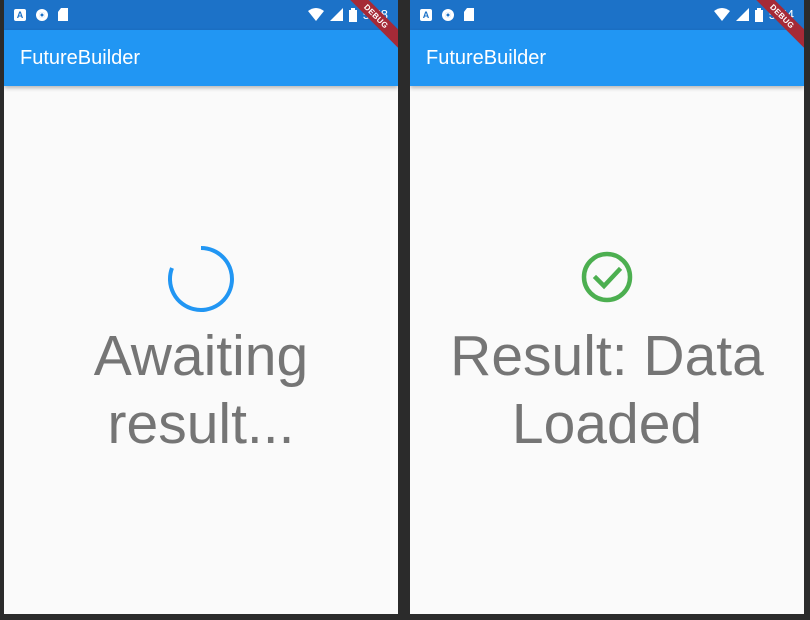  Describe the element at coordinates (201, 15) in the screenshot. I see `status-bar: A 5:58` at that location.